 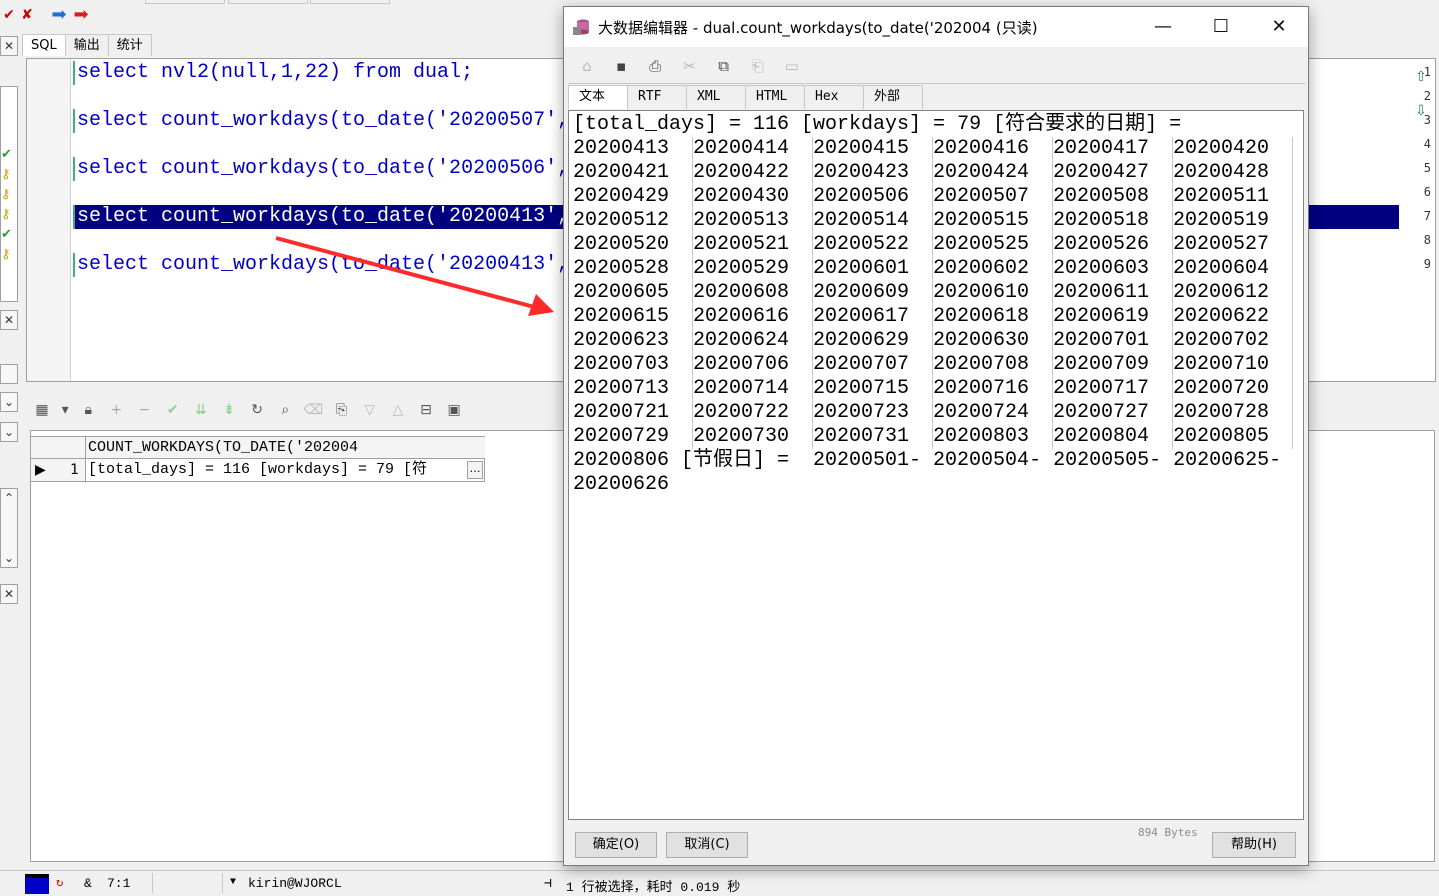 What do you see at coordinates (6, 174) in the screenshot?
I see `key-icon: ⚷` at bounding box center [6, 174].